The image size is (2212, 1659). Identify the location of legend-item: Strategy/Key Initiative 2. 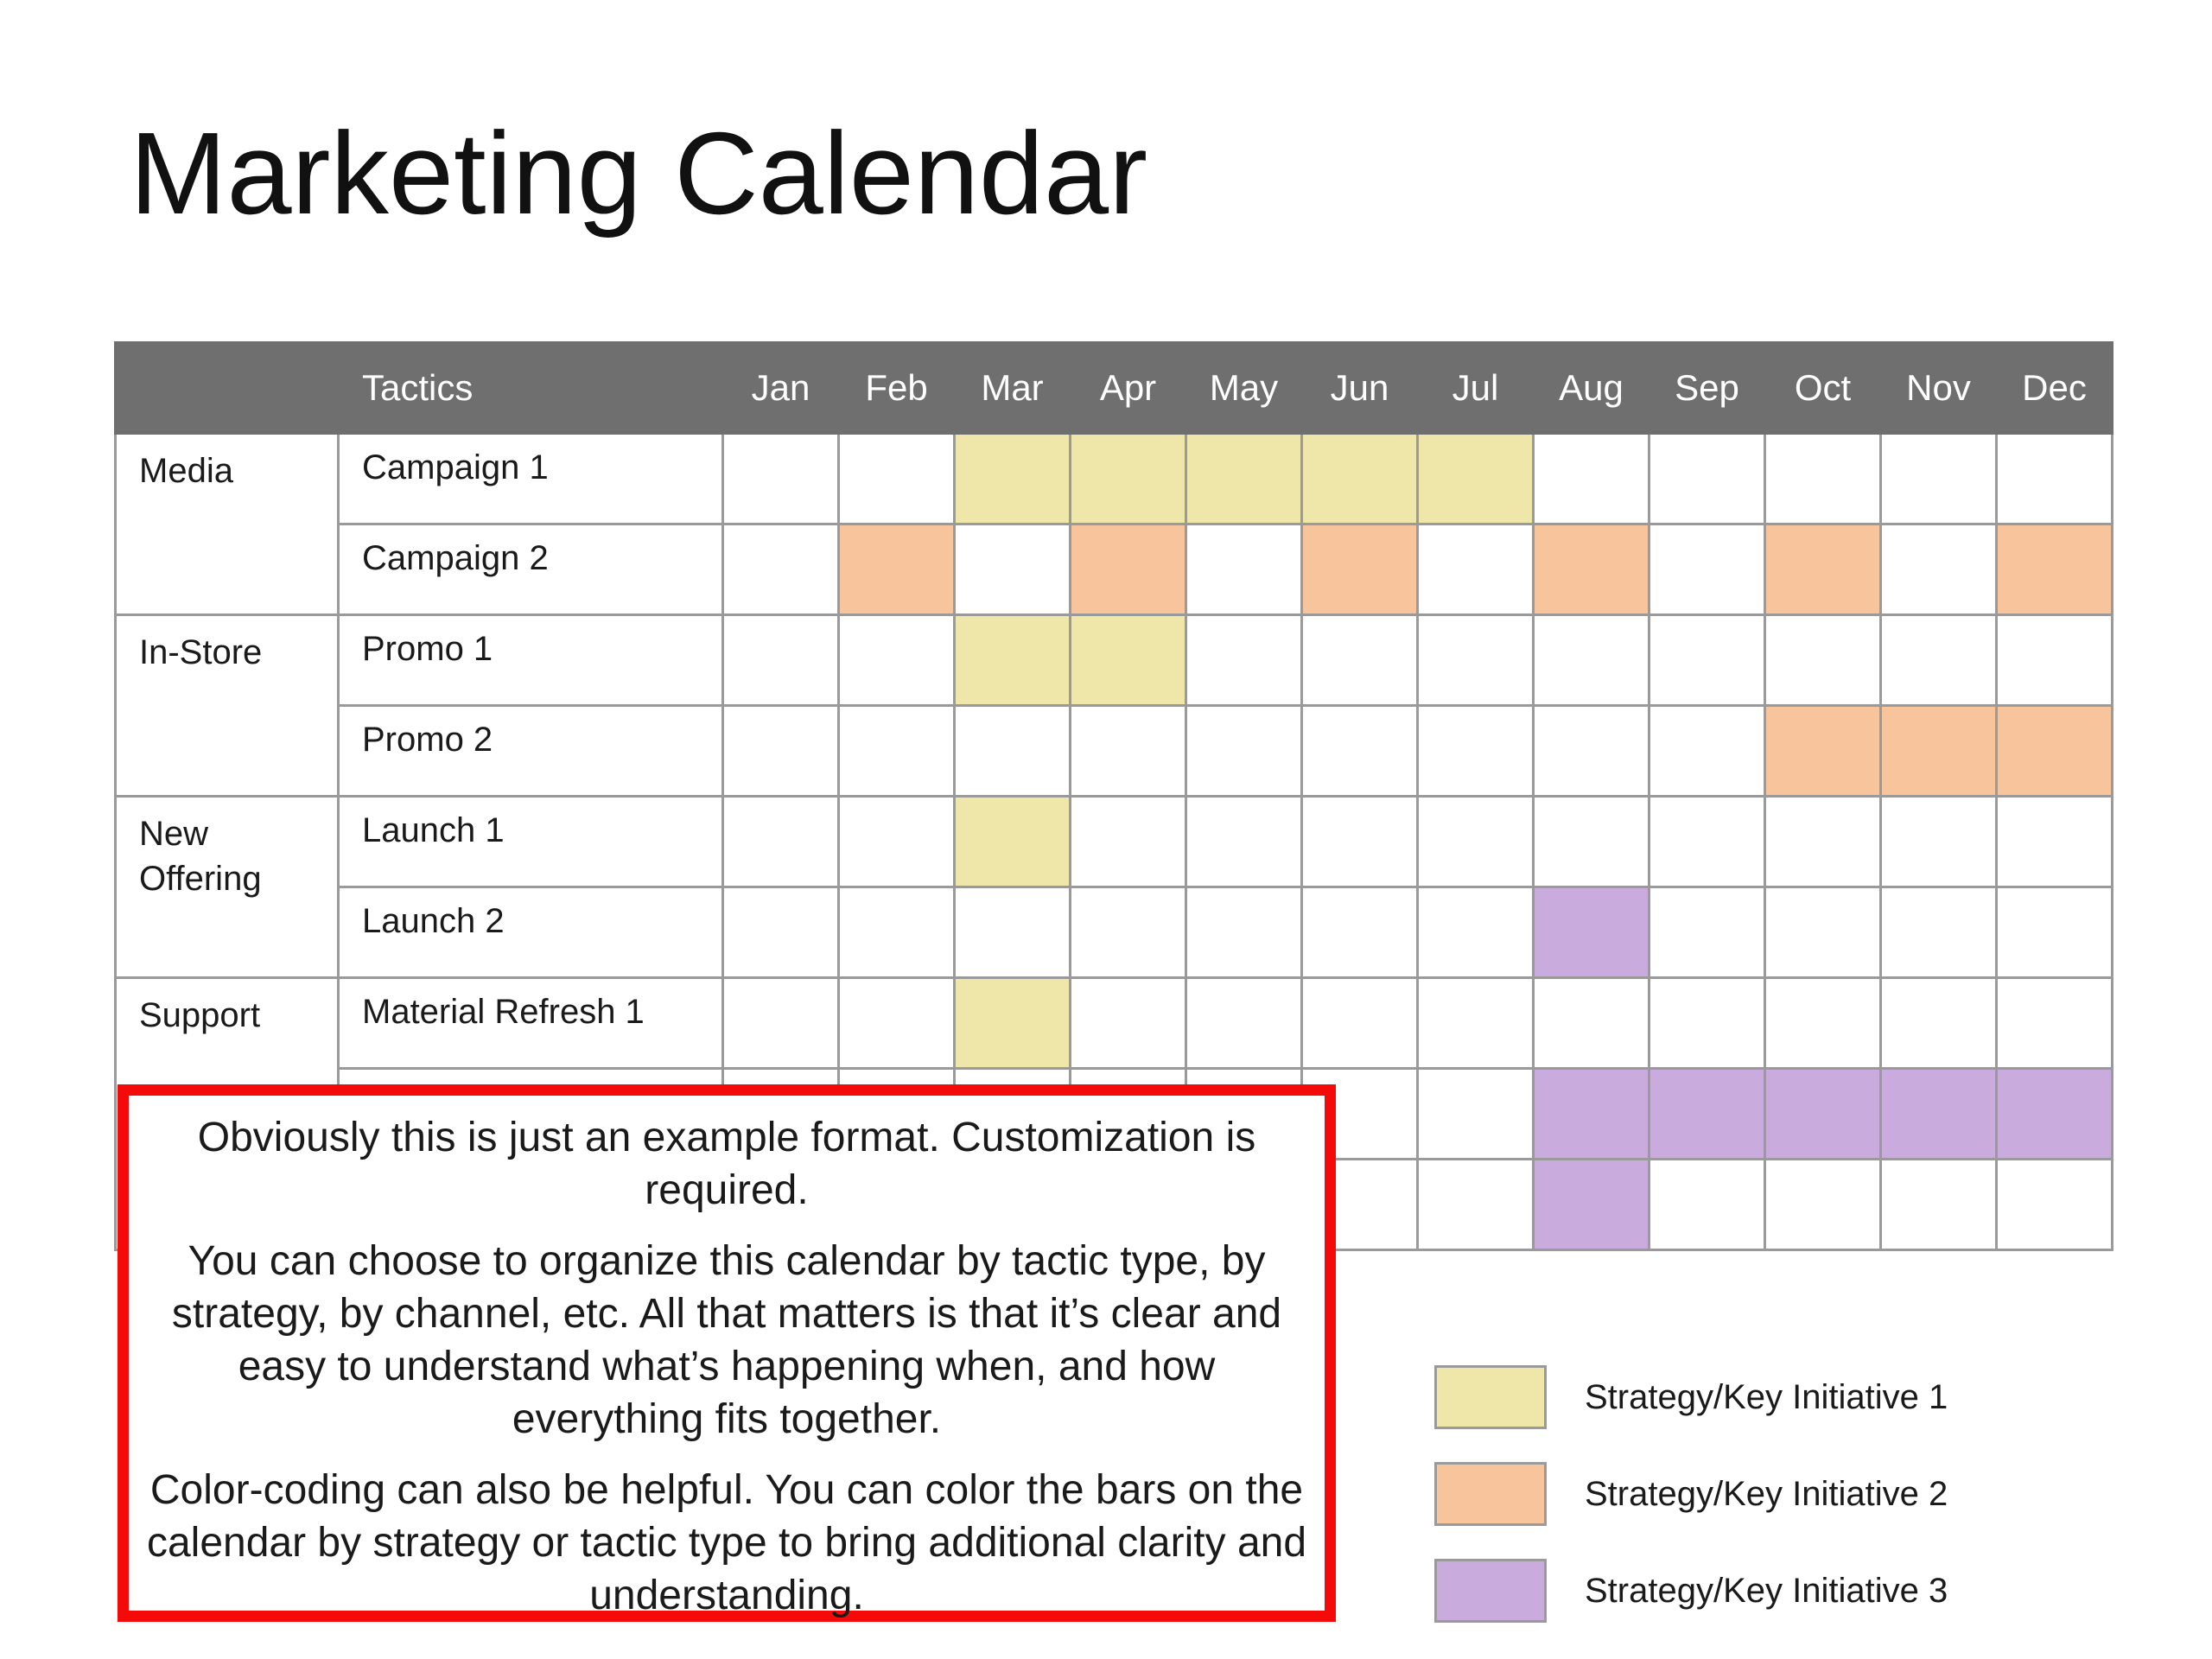
(1691, 1494).